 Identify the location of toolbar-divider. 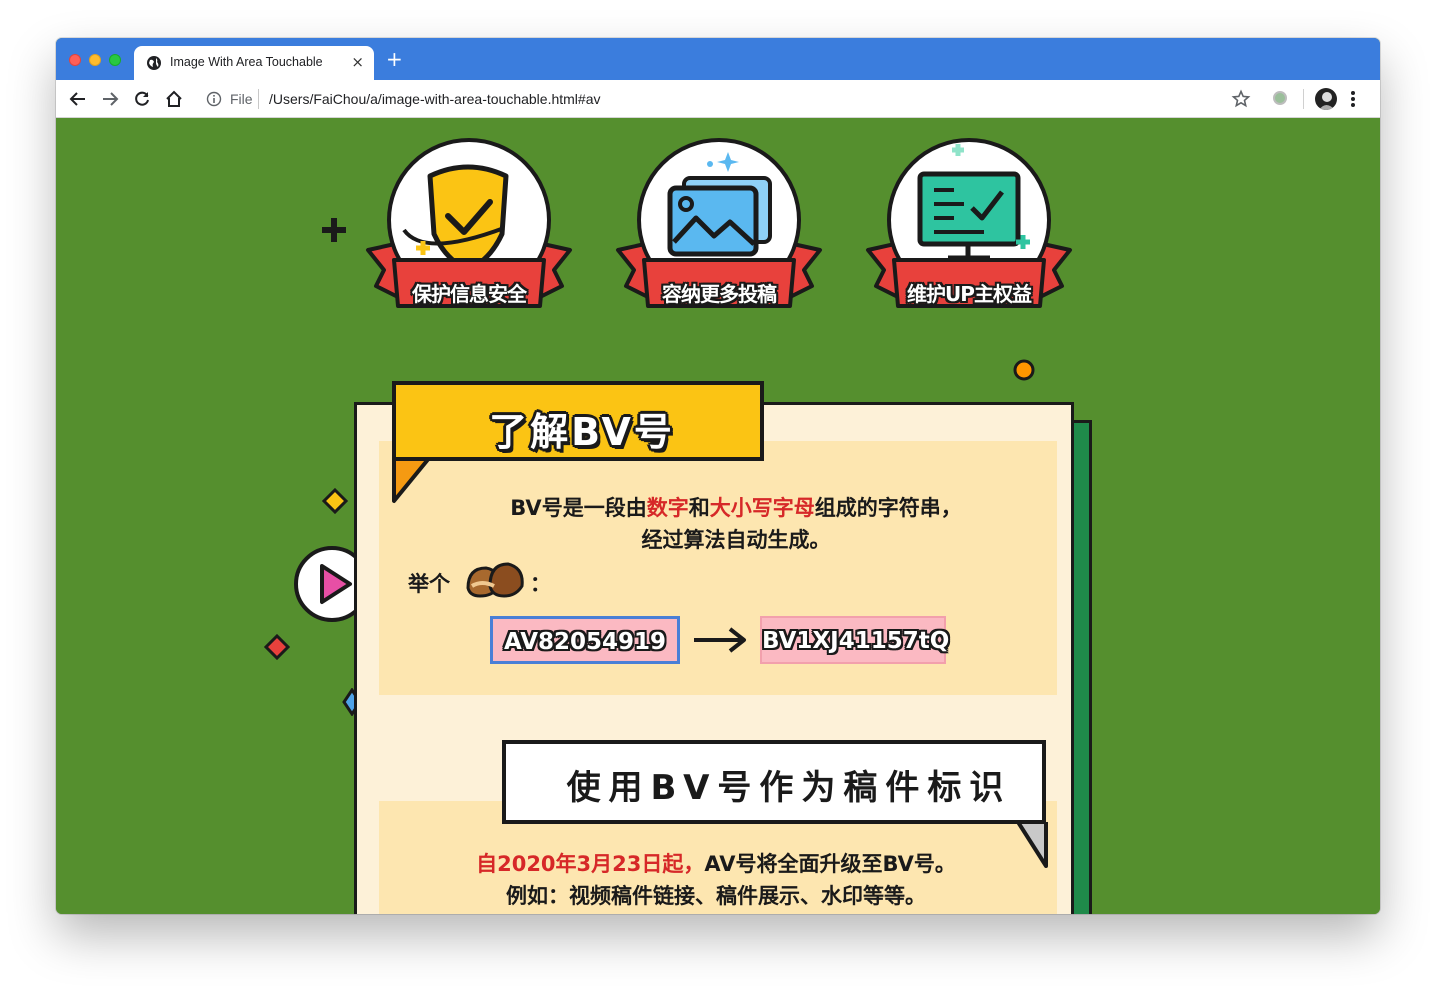
(1303, 99).